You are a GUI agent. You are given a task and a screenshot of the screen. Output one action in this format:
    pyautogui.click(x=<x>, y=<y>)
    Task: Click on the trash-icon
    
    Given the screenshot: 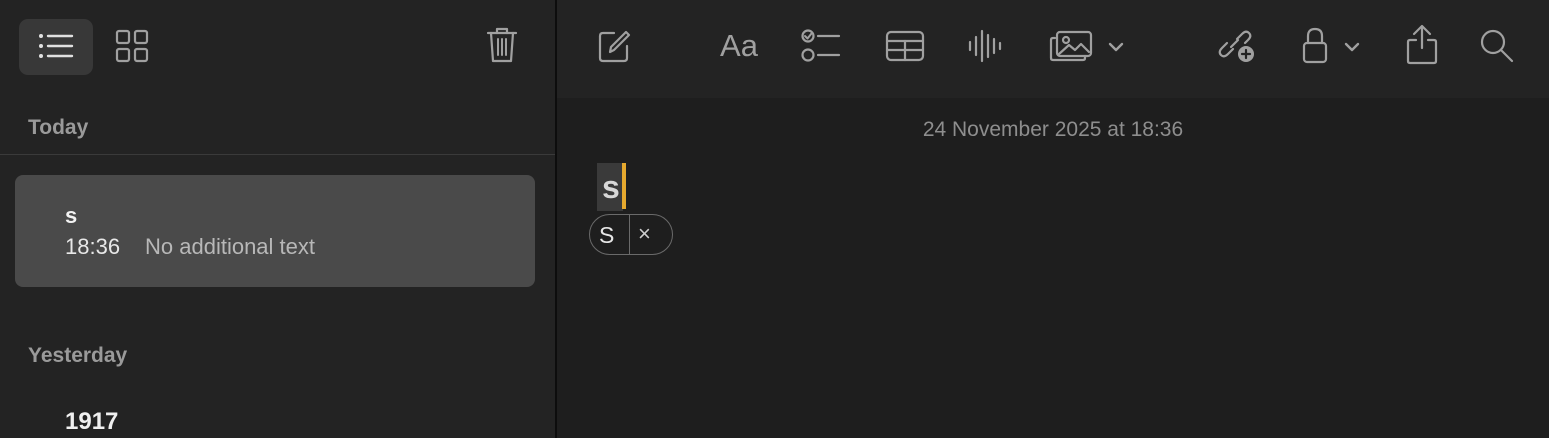 What is the action you would take?
    pyautogui.click(x=502, y=45)
    